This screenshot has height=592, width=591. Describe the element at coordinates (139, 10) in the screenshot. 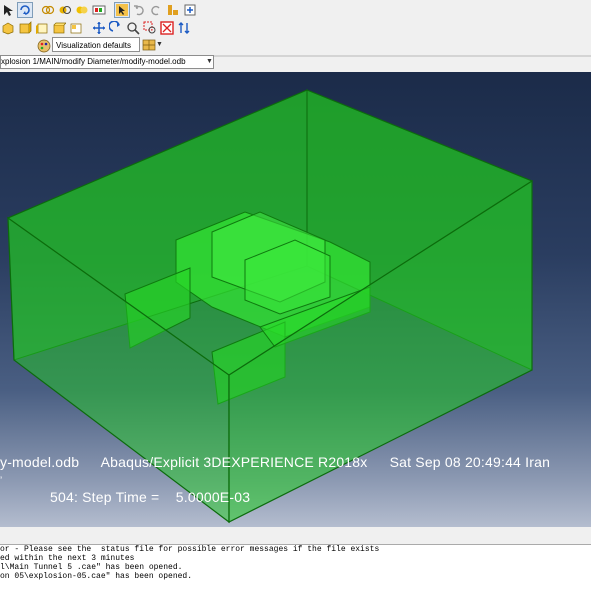

I see `undo-view-icon` at that location.